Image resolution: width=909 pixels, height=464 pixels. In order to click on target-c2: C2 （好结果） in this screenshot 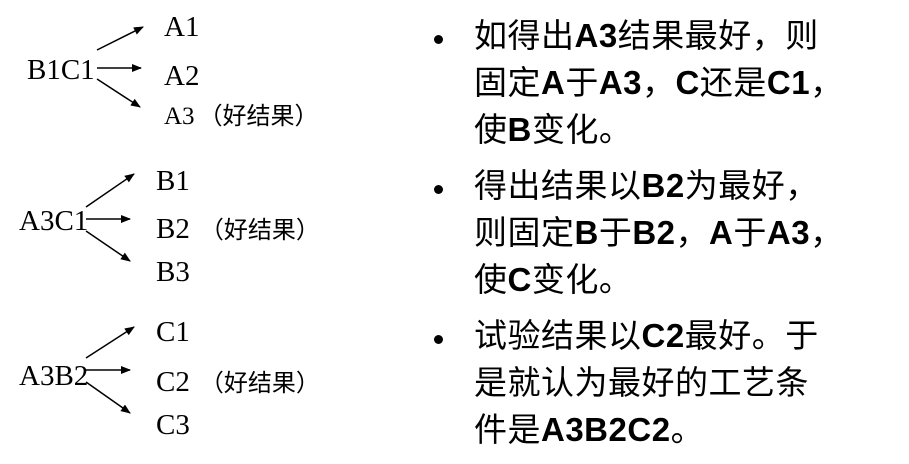, I will do `click(238, 382)`.